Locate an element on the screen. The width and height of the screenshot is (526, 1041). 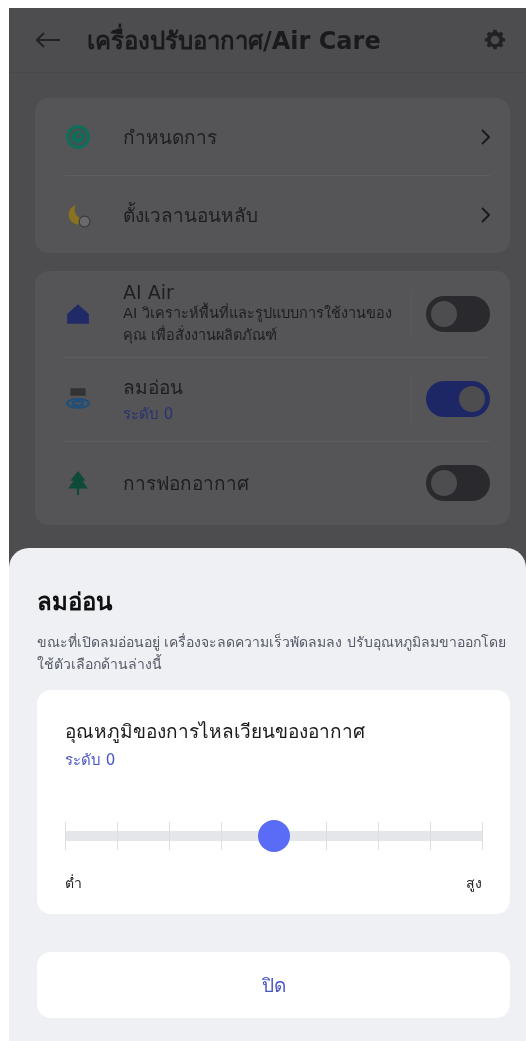
slider-thumb is located at coordinates (273, 835).